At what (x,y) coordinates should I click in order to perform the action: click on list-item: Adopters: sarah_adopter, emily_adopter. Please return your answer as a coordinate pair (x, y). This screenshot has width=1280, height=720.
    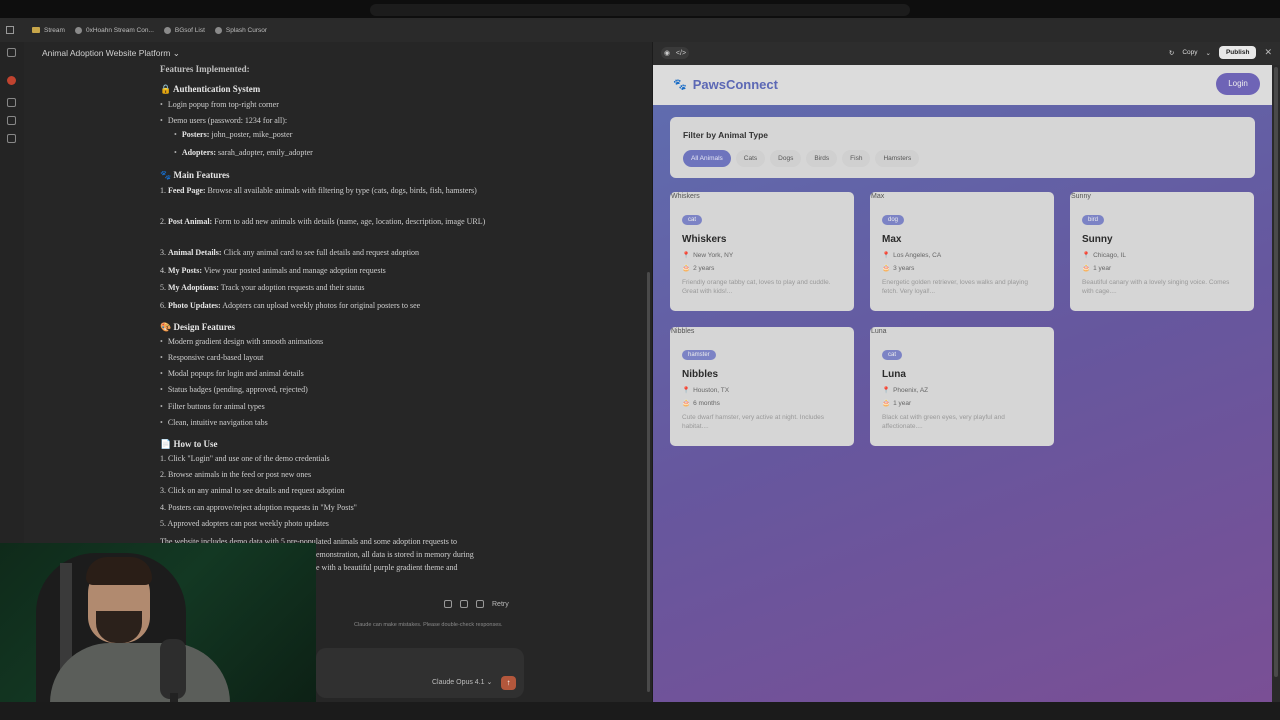
    Looking at the image, I should click on (243, 153).